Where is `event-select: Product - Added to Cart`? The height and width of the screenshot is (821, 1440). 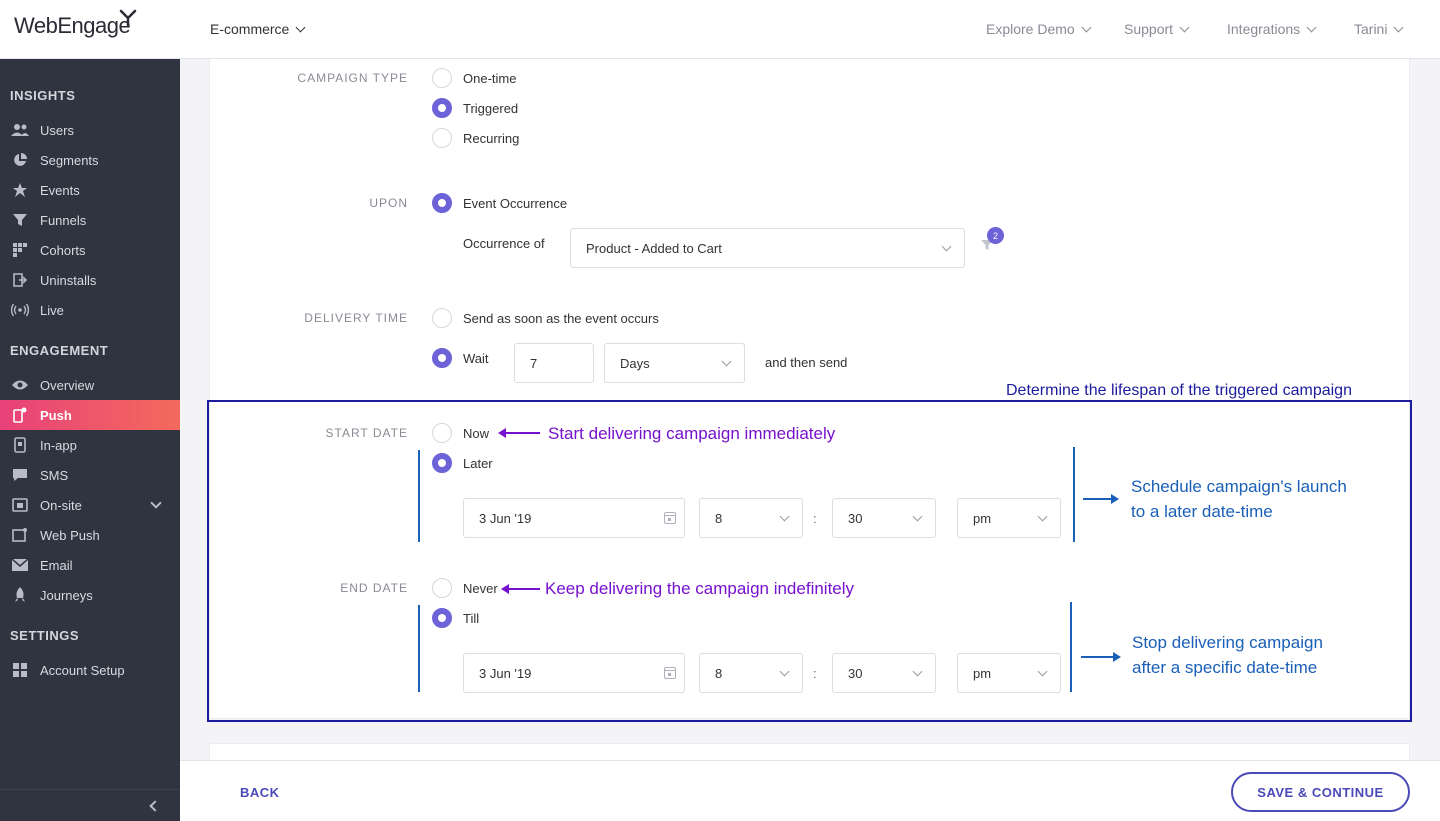 event-select: Product - Added to Cart is located at coordinates (767, 248).